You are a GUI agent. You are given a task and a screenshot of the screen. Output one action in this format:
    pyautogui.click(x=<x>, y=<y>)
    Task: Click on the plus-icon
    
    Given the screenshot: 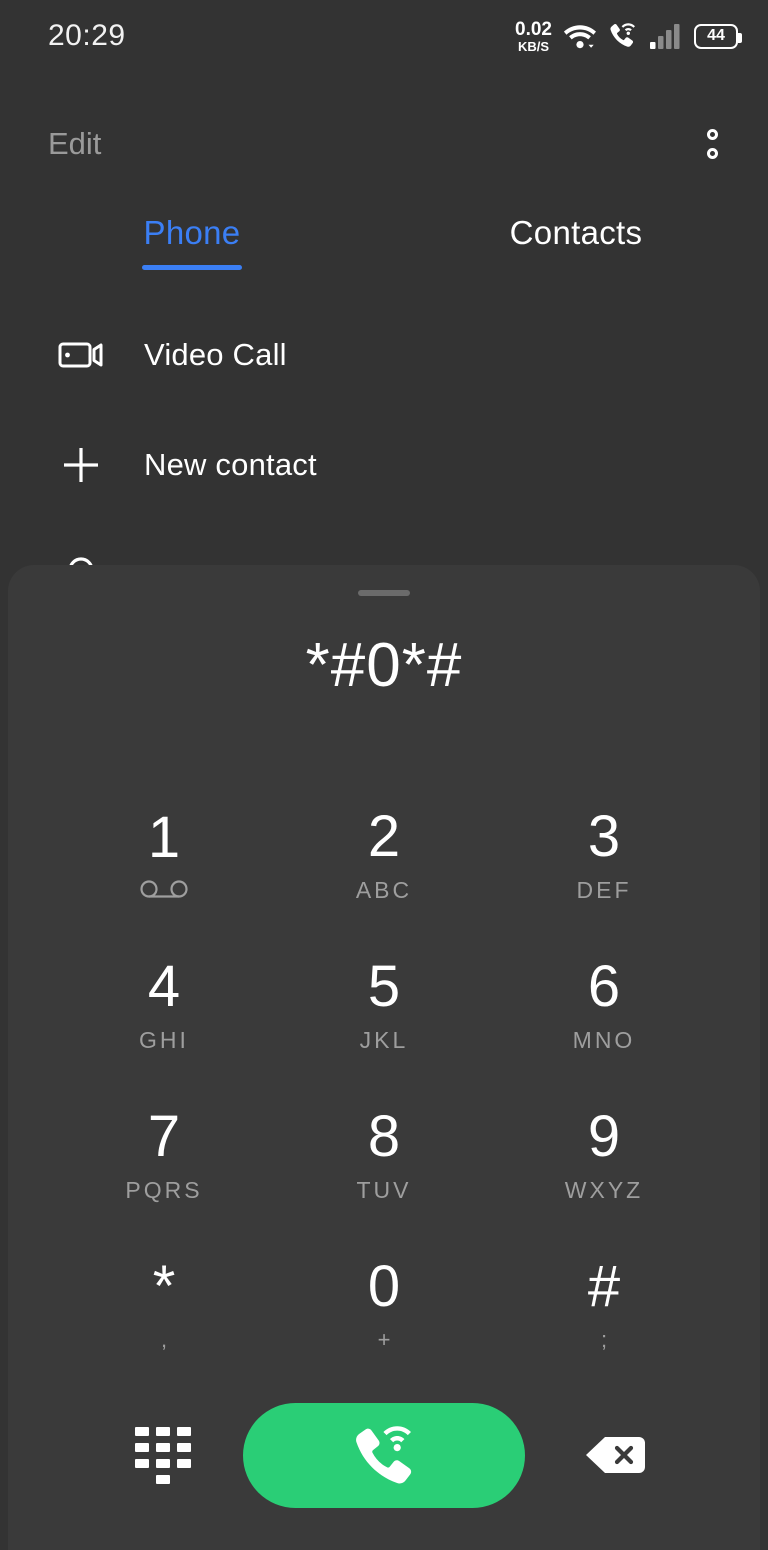 What is the action you would take?
    pyautogui.click(x=82, y=465)
    